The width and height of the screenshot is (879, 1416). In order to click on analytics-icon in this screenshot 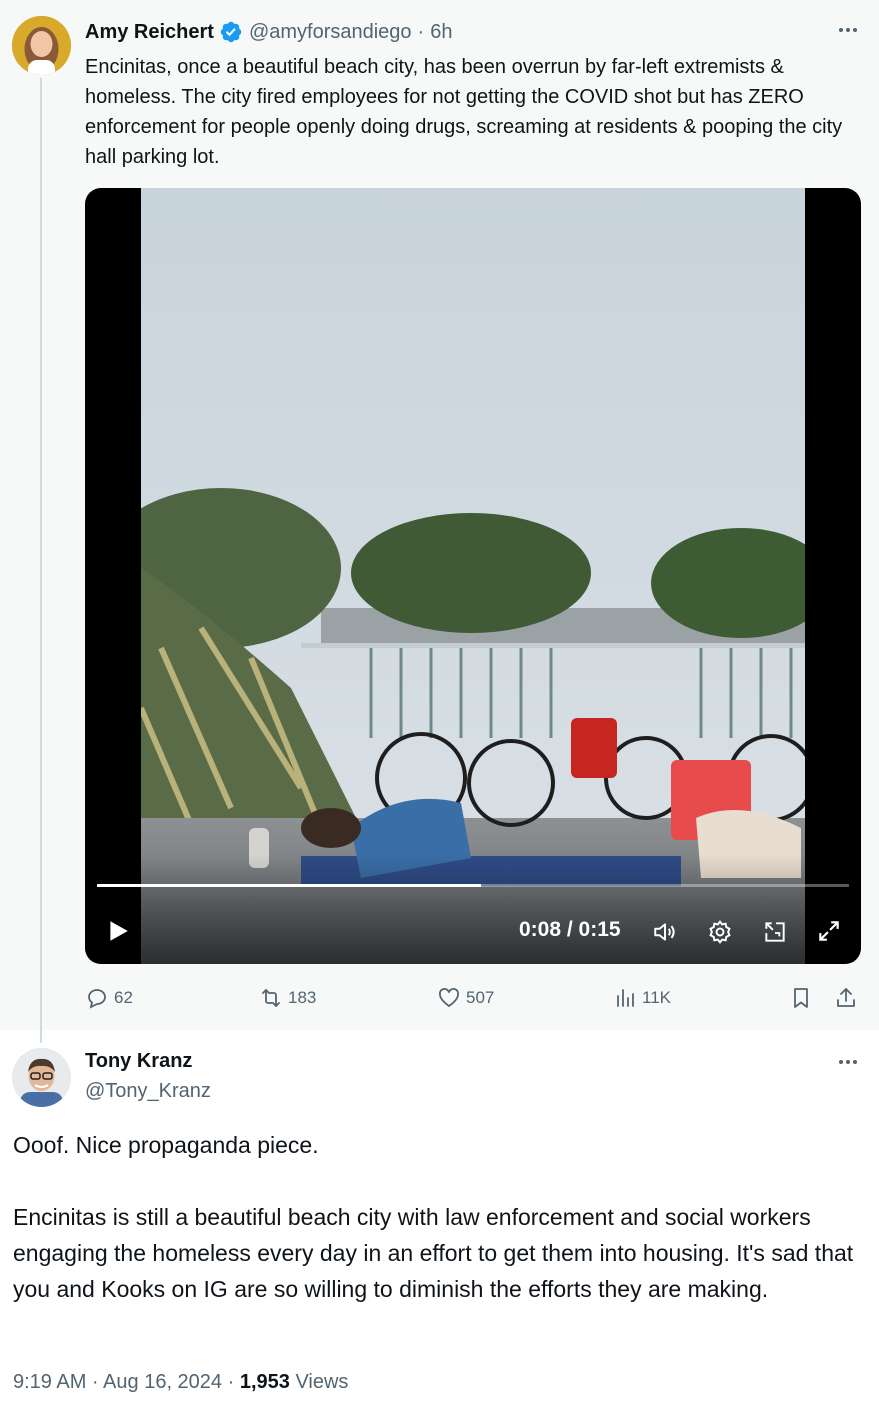, I will do `click(625, 998)`.